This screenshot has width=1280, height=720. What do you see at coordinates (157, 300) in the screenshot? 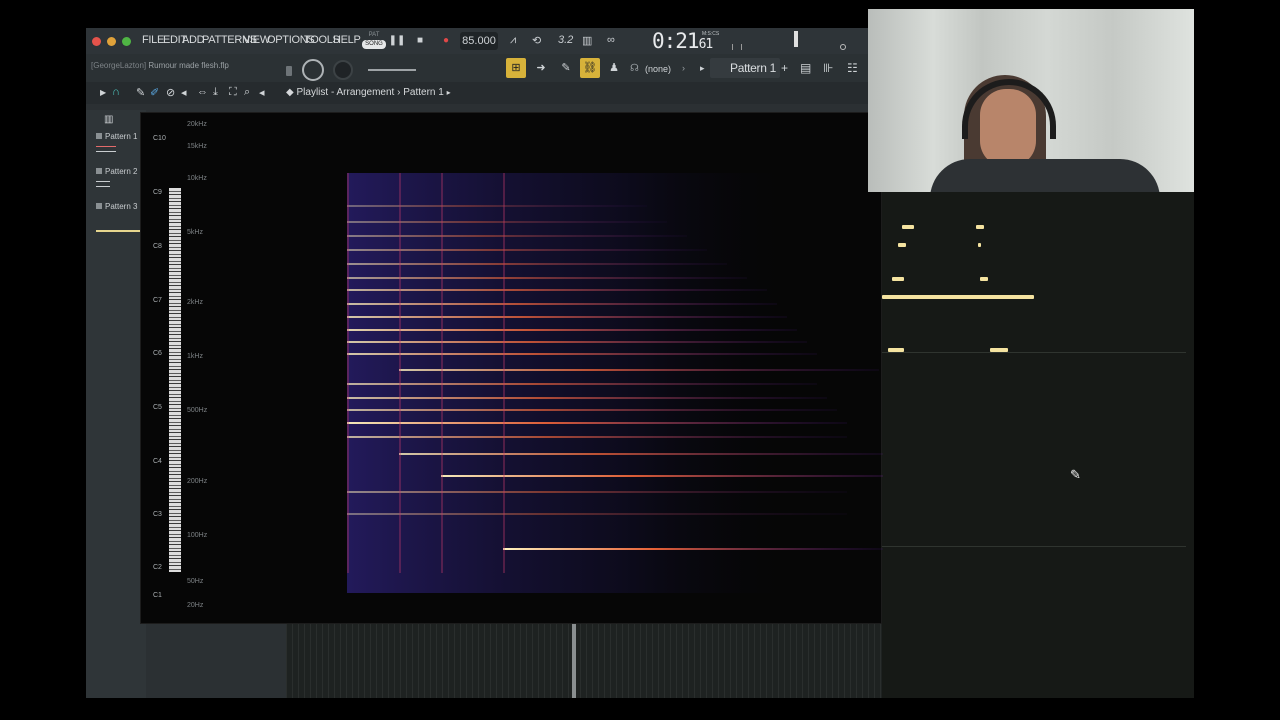
I see `note-axis-label: C7` at bounding box center [157, 300].